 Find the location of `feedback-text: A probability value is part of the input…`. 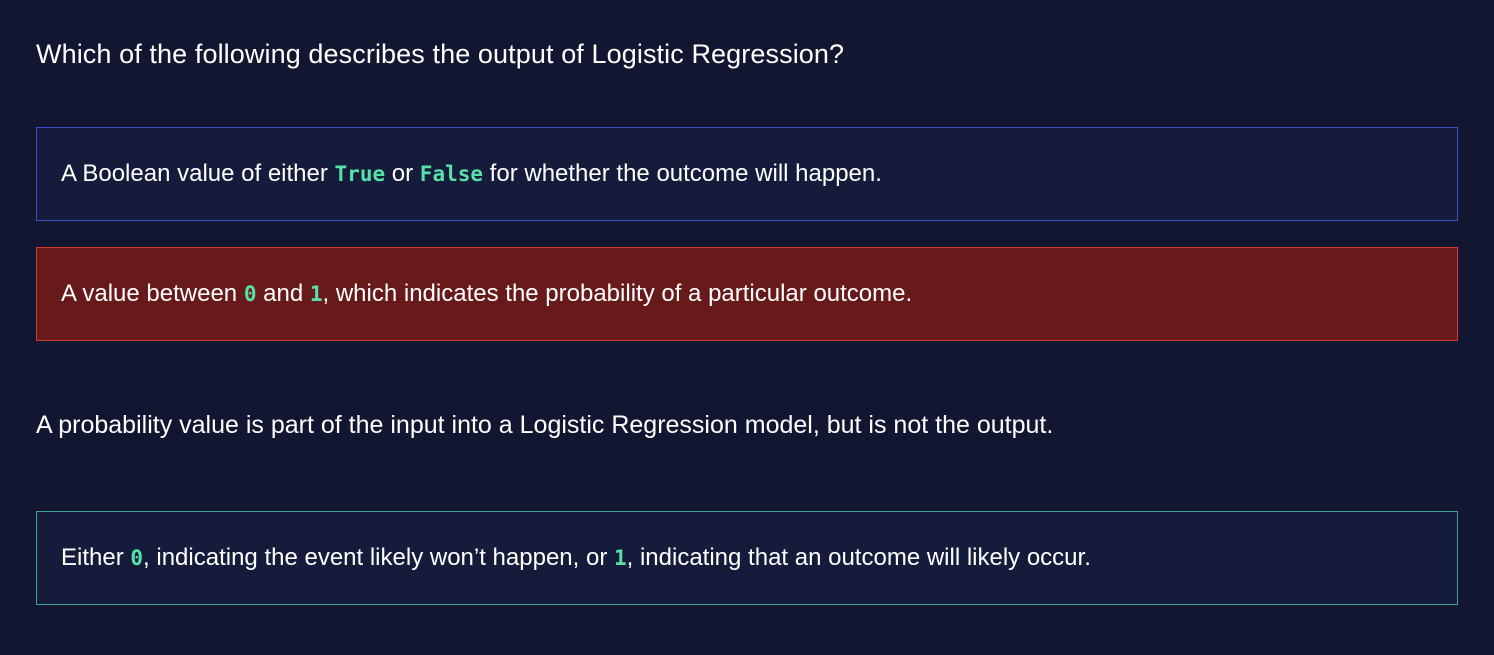

feedback-text: A probability value is part of the input… is located at coordinates (545, 425).